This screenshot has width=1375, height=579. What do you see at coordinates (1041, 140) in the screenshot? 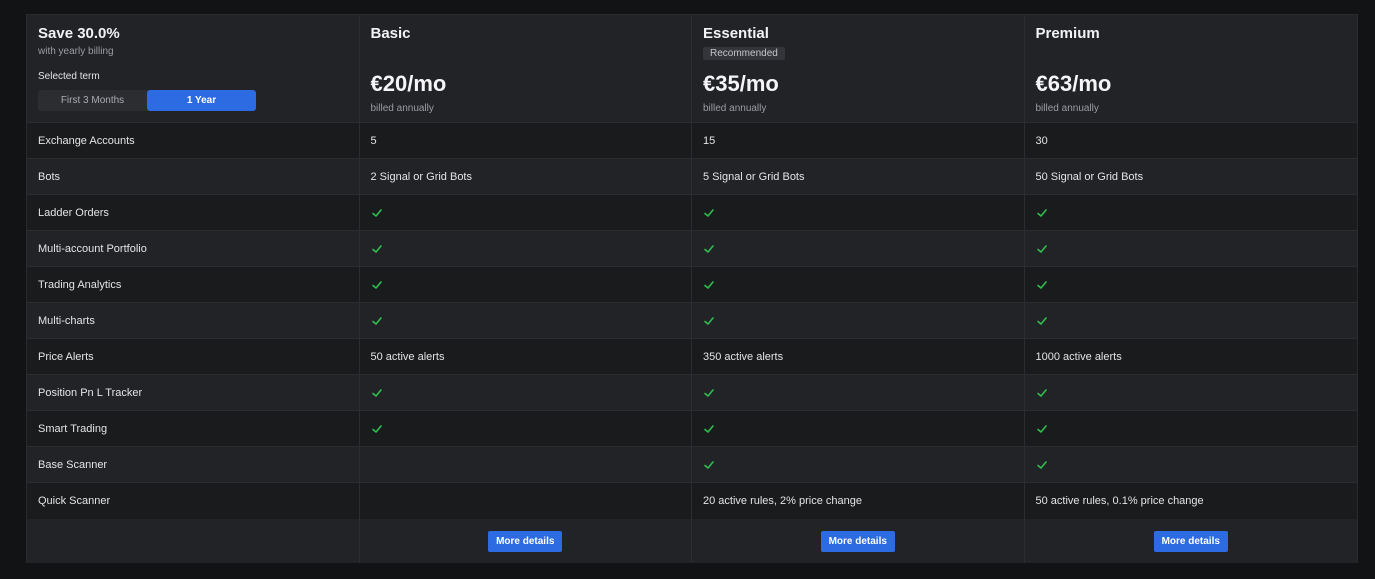
I see `feature-value: 30` at bounding box center [1041, 140].